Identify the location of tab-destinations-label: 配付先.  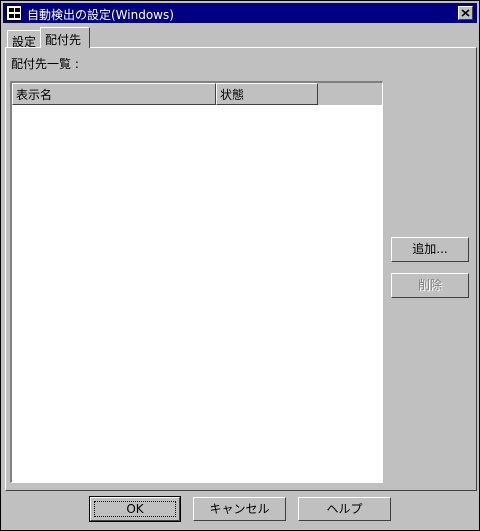
(63, 40).